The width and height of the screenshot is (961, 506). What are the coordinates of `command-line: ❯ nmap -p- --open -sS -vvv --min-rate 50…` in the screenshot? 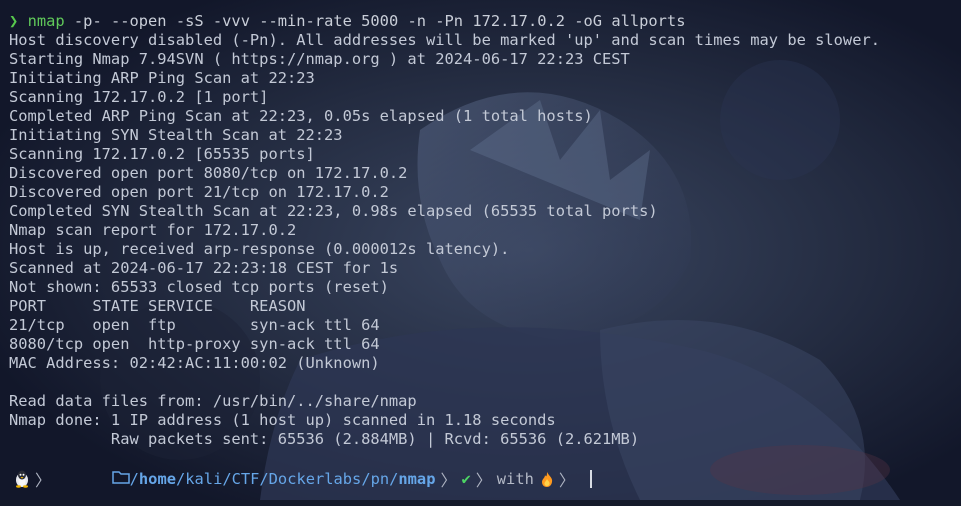 It's located at (485, 21).